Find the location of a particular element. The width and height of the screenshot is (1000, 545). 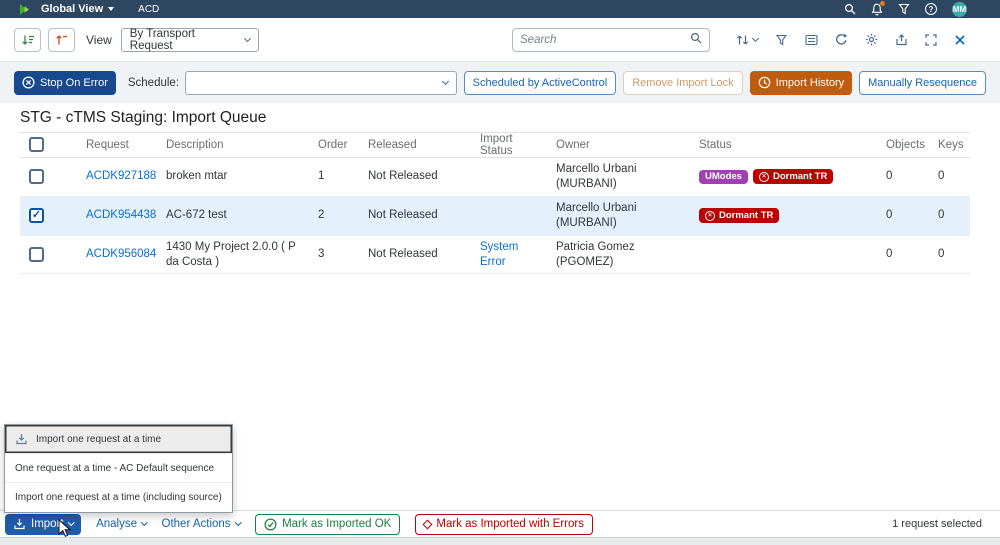

import-status-cell: System Error is located at coordinates (510, 255).